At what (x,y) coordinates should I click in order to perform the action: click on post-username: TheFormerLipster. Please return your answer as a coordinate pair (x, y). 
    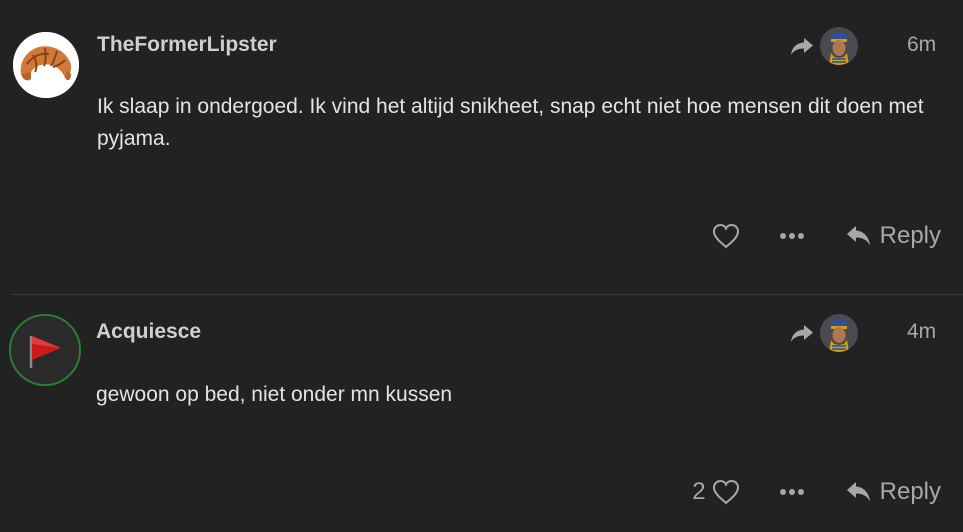
    Looking at the image, I should click on (187, 45).